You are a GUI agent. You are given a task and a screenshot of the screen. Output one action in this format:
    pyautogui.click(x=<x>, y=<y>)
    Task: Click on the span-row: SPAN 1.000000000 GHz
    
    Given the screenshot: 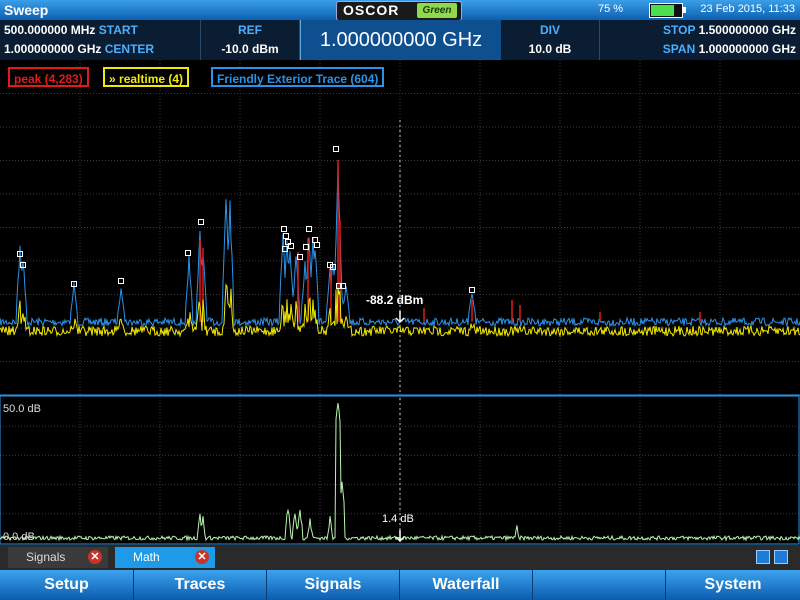 What is the action you would take?
    pyautogui.click(x=729, y=51)
    